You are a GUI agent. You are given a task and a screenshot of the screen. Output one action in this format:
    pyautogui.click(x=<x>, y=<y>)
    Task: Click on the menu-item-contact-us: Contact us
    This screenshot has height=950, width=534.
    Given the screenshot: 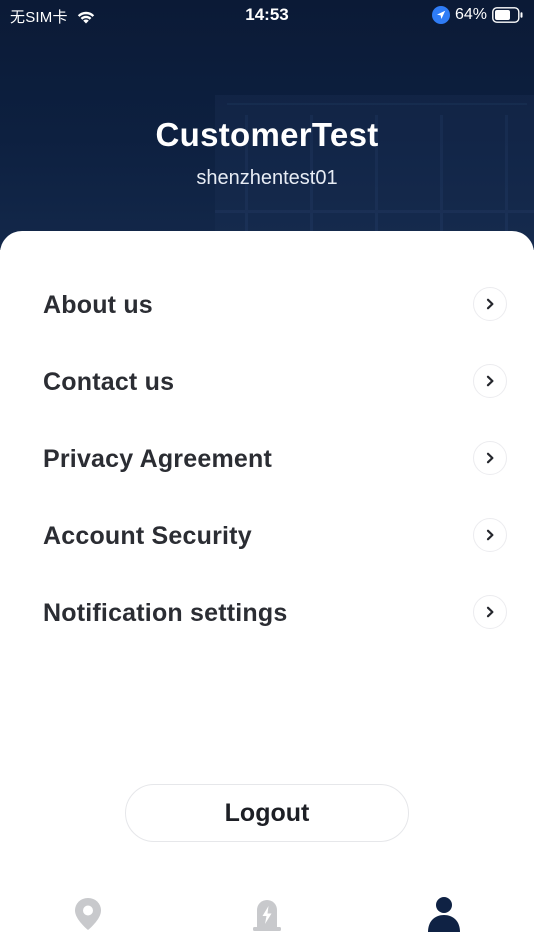 What is the action you would take?
    pyautogui.click(x=267, y=381)
    